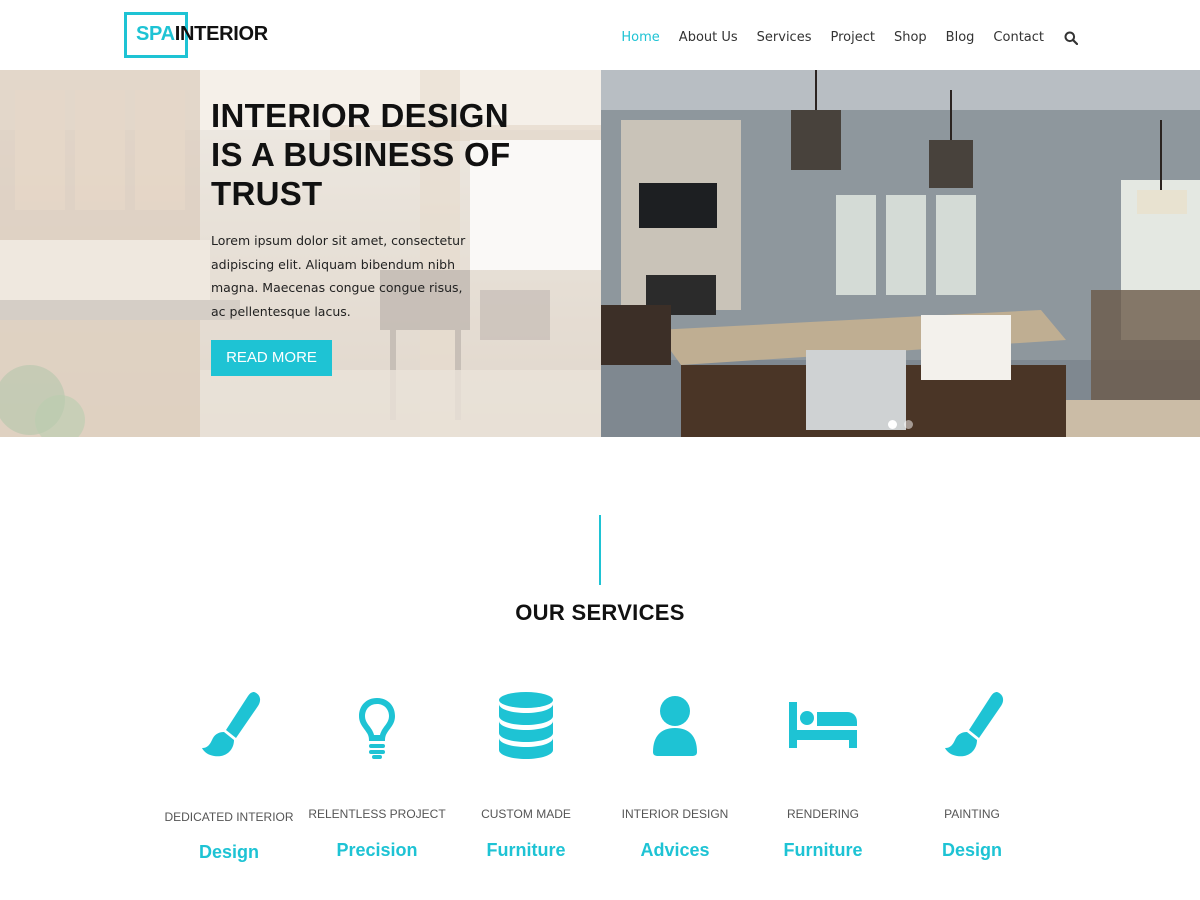 This screenshot has height=900, width=1200. I want to click on logo-interior: INTERIOR, so click(221, 34).